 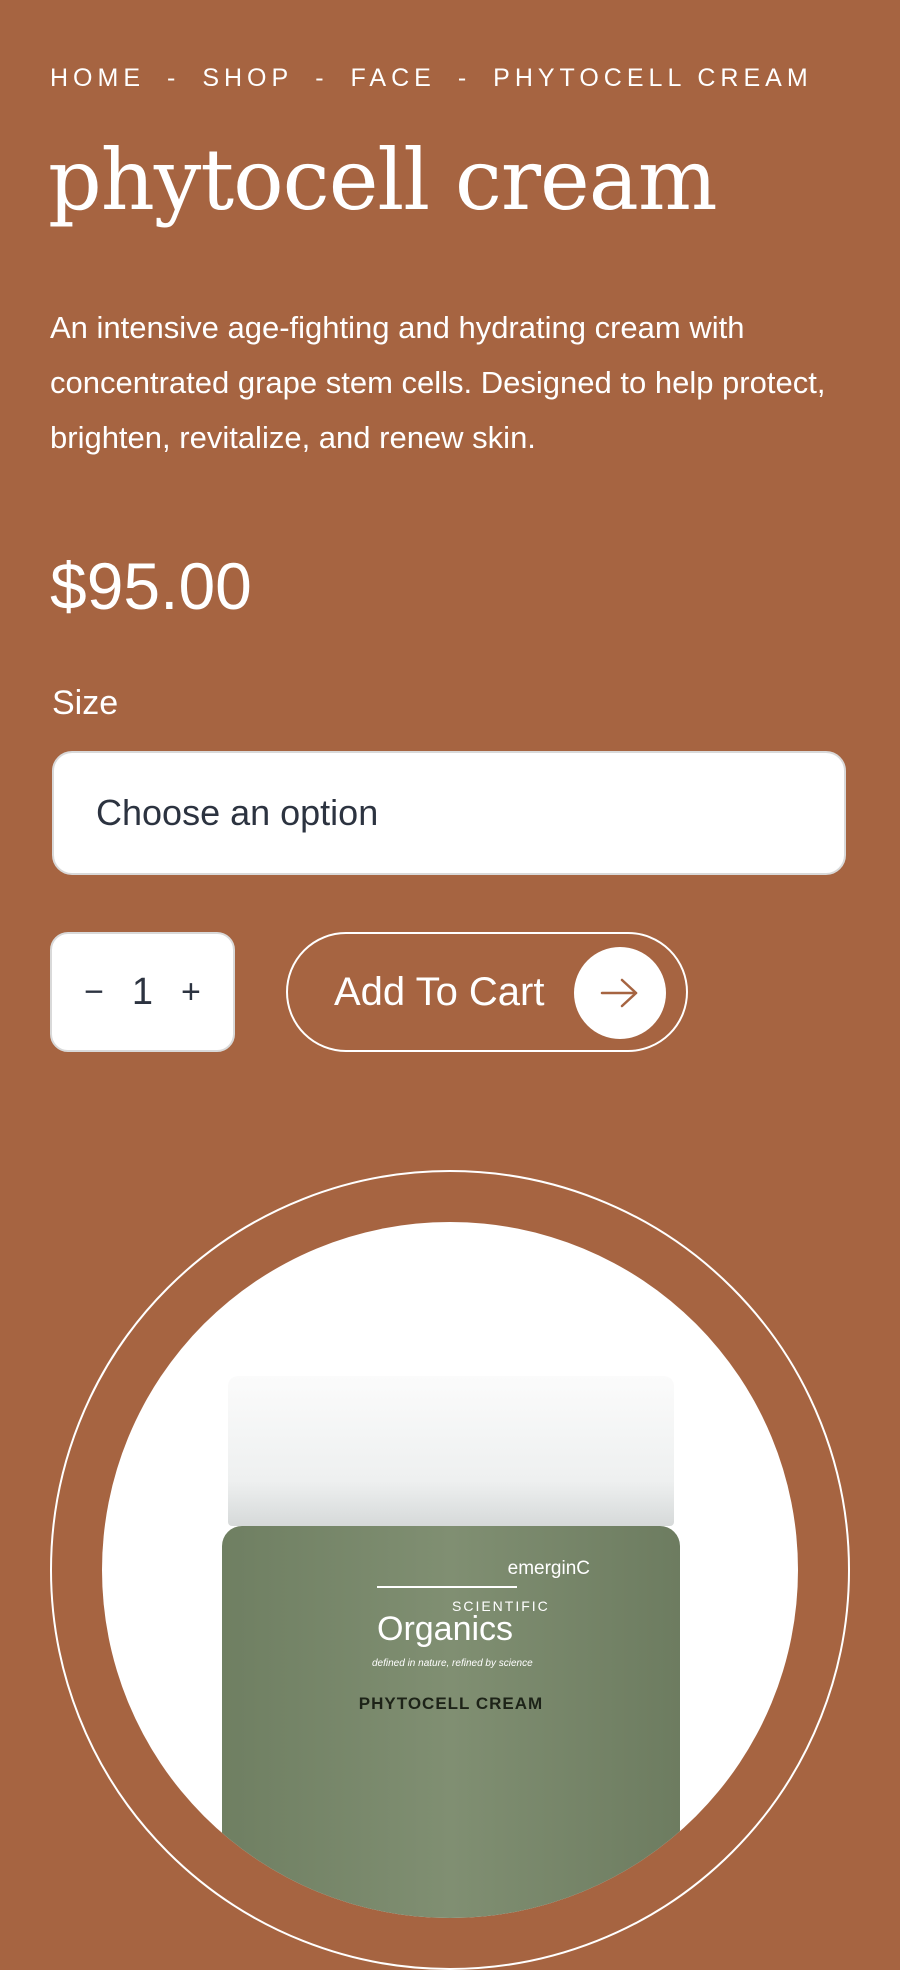 What do you see at coordinates (445, 1629) in the screenshot?
I see `brand-organics: Organics` at bounding box center [445, 1629].